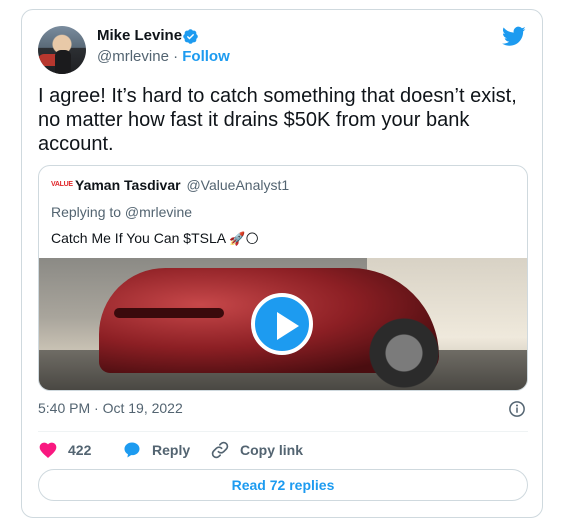  I want to click on quoted-author-handle: @ValueAnalyst1, so click(237, 185).